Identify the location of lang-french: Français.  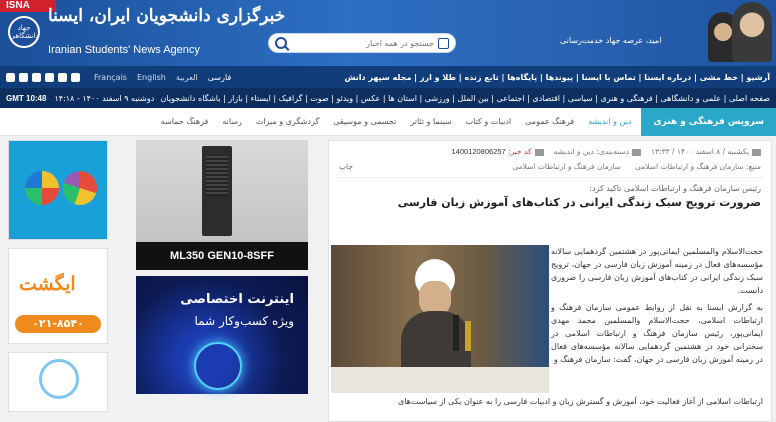
(110, 77).